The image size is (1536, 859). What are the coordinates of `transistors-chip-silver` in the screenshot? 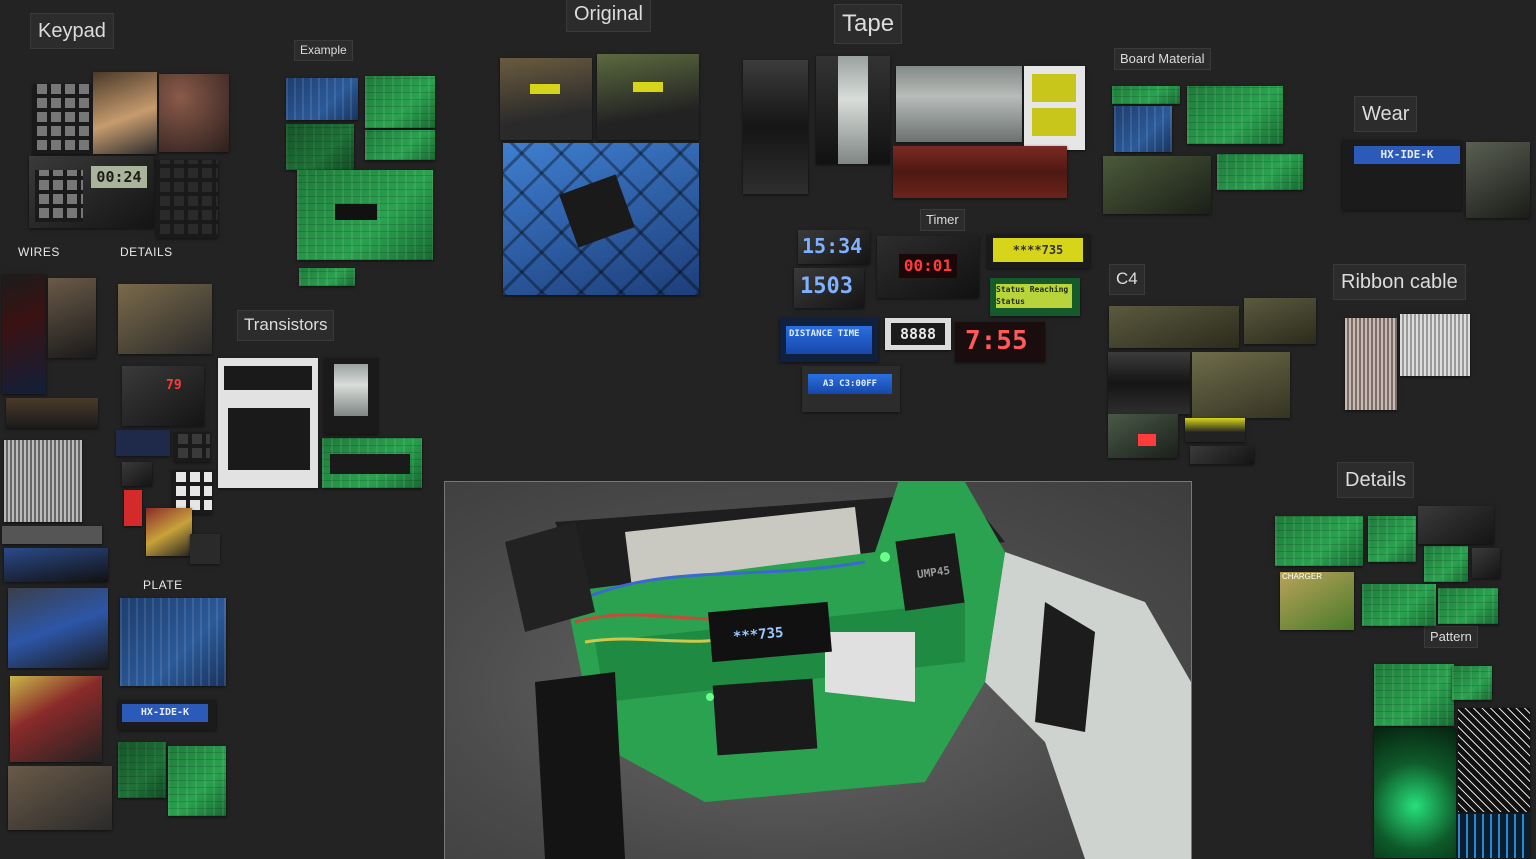 It's located at (351, 396).